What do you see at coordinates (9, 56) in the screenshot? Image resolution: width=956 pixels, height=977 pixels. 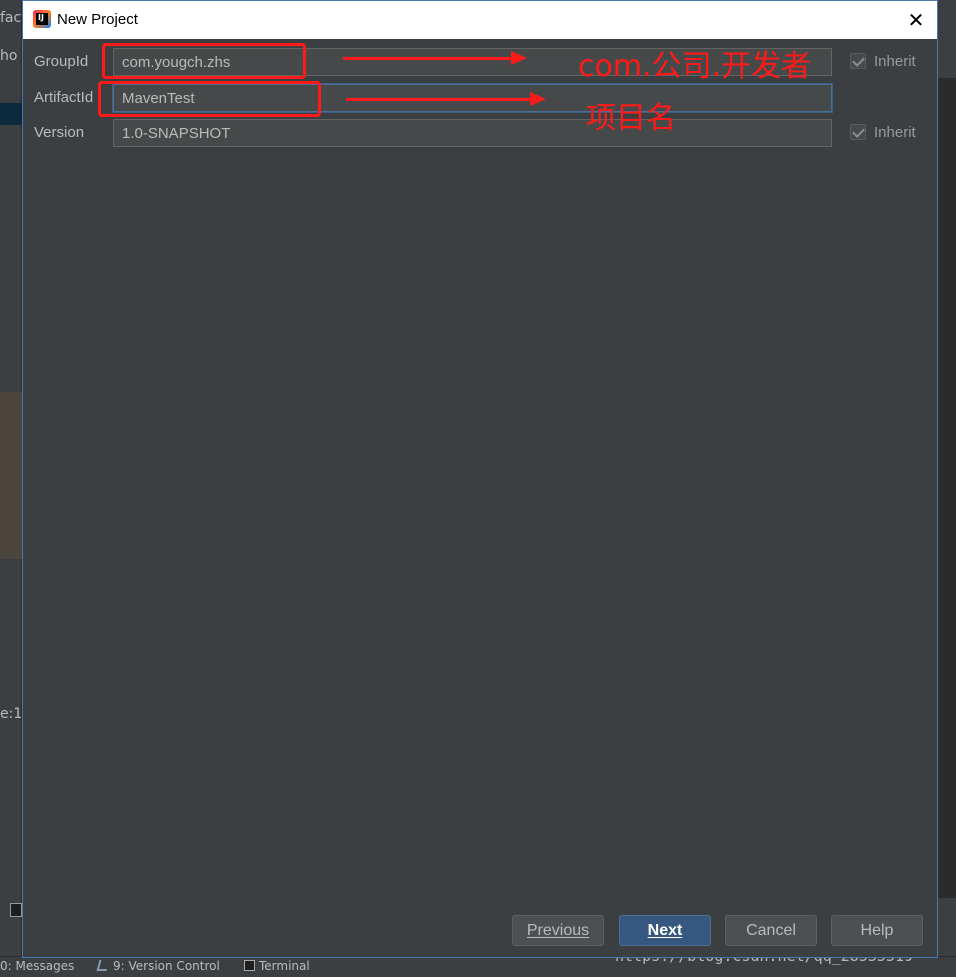 I see `ide-left-fragment-2: ho` at bounding box center [9, 56].